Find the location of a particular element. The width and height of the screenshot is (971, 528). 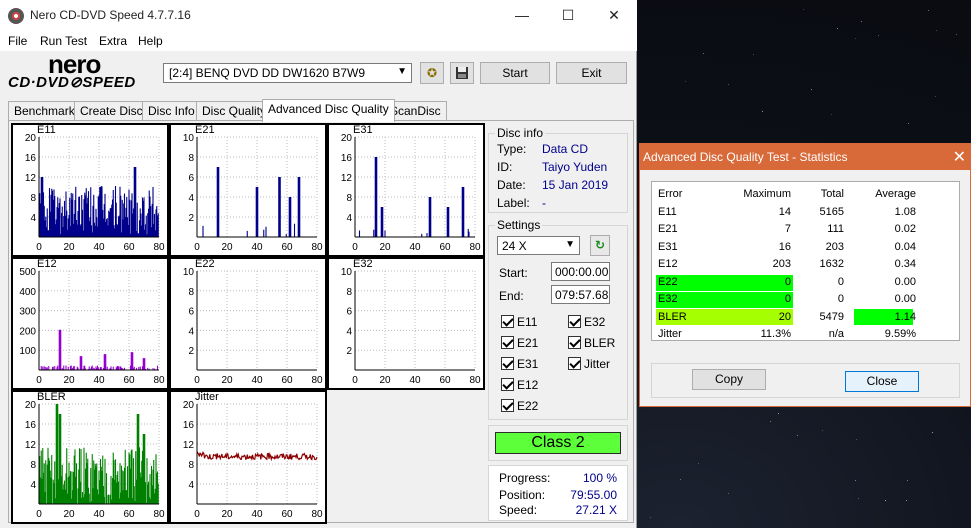

position-label: Position: is located at coordinates (522, 495).